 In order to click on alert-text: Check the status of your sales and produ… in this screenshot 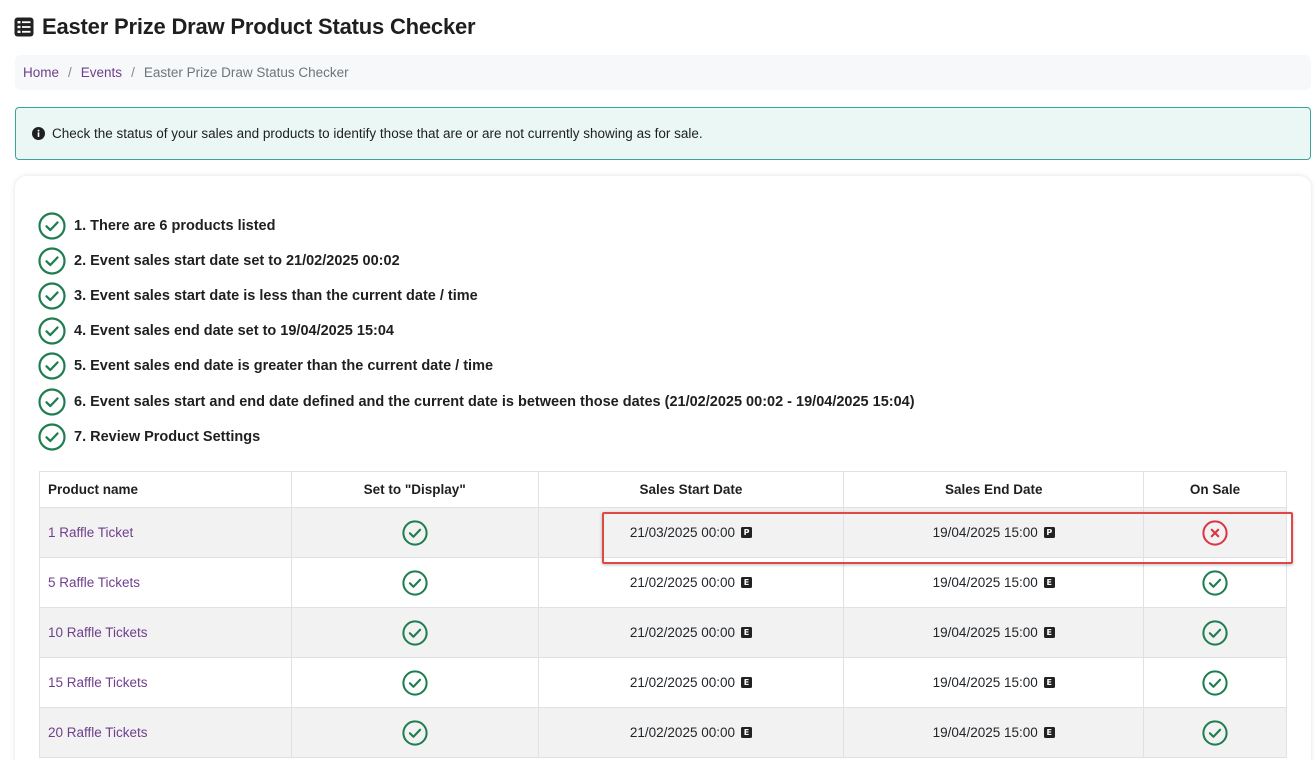, I will do `click(377, 133)`.